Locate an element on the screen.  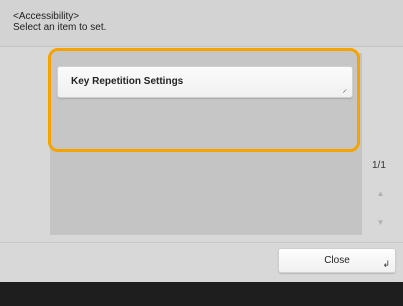
scroll-up-button: ▲ is located at coordinates (380, 193).